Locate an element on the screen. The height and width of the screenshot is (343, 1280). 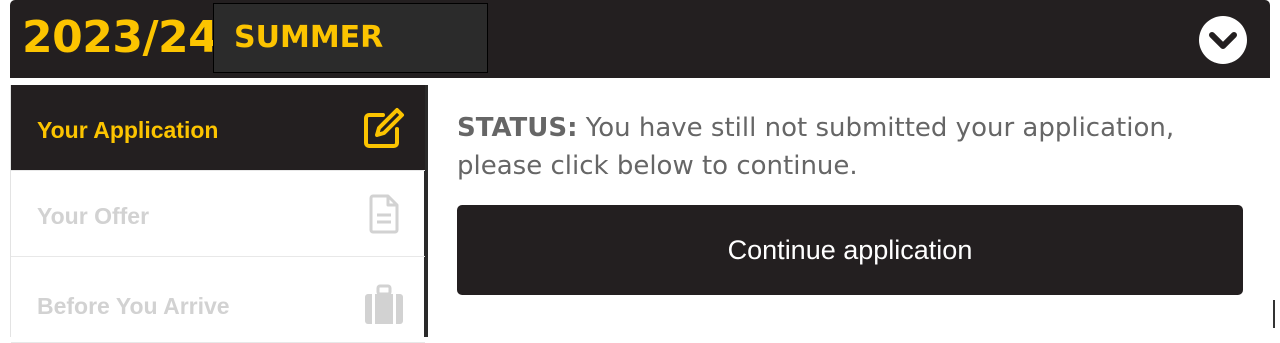
sidebar-item-before-you-arrive: Before You Arrive is located at coordinates (218, 300).